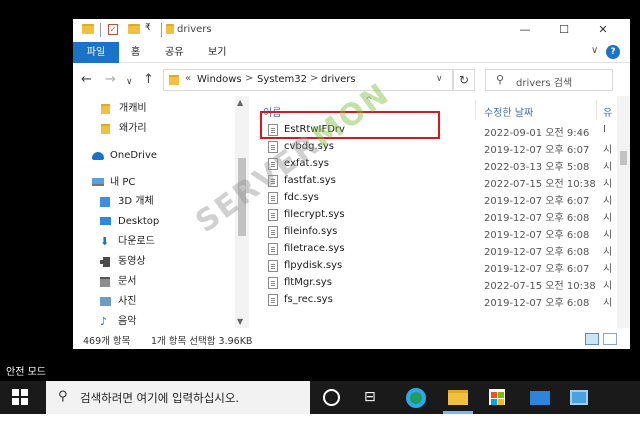 The width and height of the screenshot is (640, 424). Describe the element at coordinates (537, 167) in the screenshot. I see `file-date: 2022-03-13 오후 5:08` at that location.